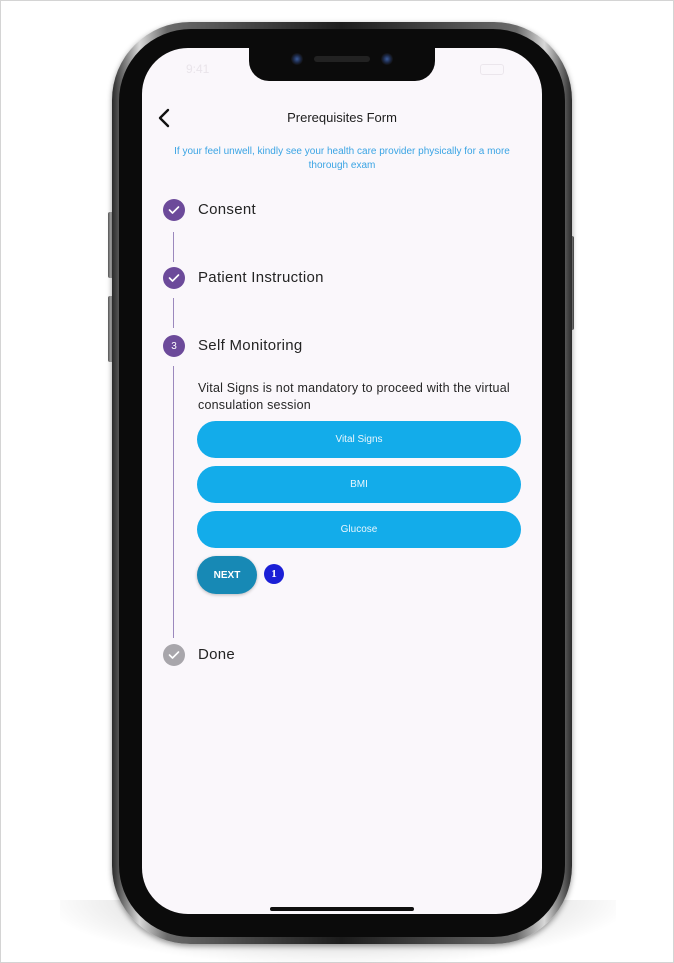 The width and height of the screenshot is (674, 963). Describe the element at coordinates (216, 654) in the screenshot. I see `step-done-label: Done` at that location.